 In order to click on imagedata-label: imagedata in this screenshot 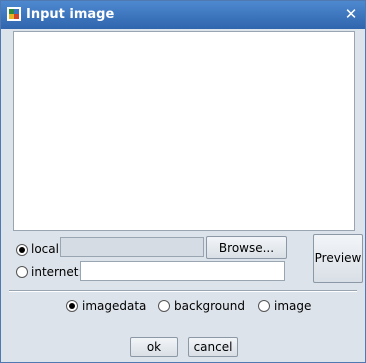, I will do `click(114, 306)`.